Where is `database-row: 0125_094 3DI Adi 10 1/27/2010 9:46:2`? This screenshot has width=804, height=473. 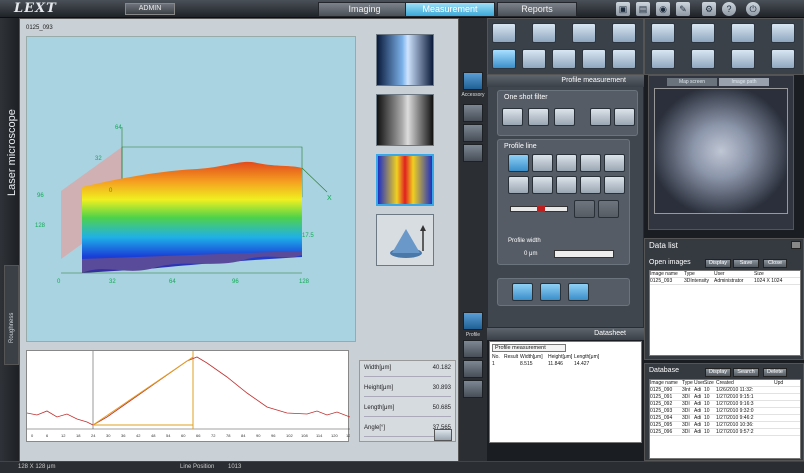
database-row: 0125_094 3DI Adi 10 1/27/2010 9:46:2 is located at coordinates (725, 418).